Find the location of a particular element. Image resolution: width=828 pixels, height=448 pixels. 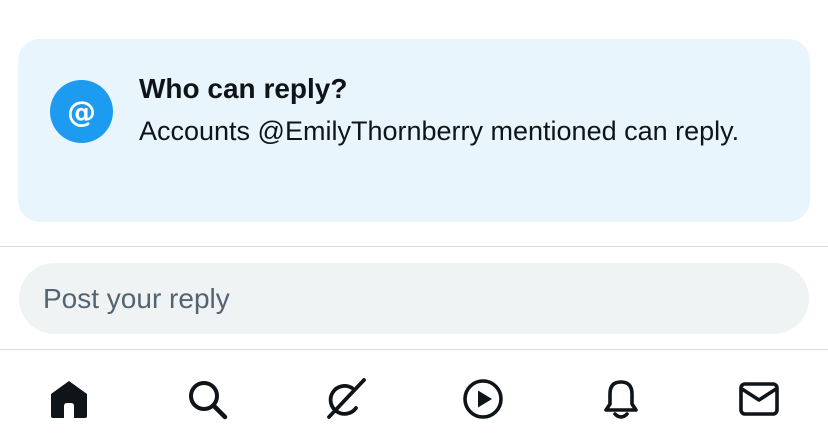

nav-search-button is located at coordinates (207, 399).